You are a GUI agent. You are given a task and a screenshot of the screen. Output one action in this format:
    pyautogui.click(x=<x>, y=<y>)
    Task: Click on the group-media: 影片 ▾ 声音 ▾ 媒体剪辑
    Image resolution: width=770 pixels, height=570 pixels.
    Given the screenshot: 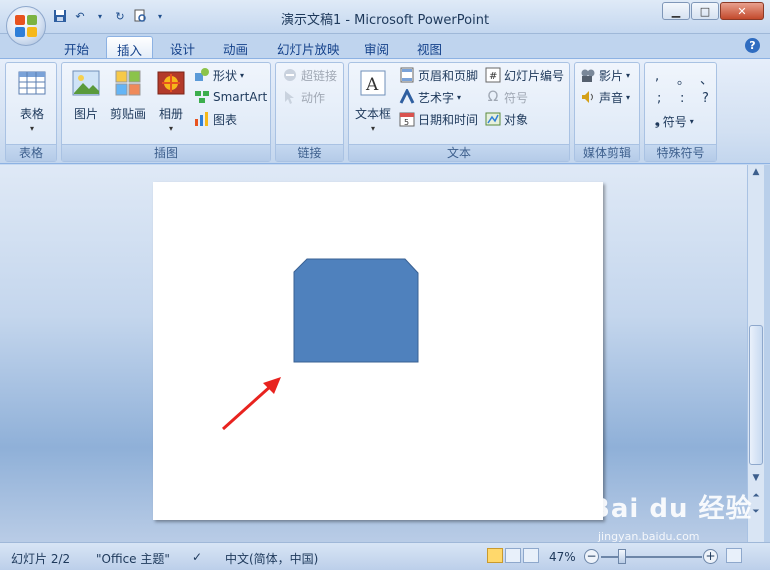 What is the action you would take?
    pyautogui.click(x=607, y=112)
    